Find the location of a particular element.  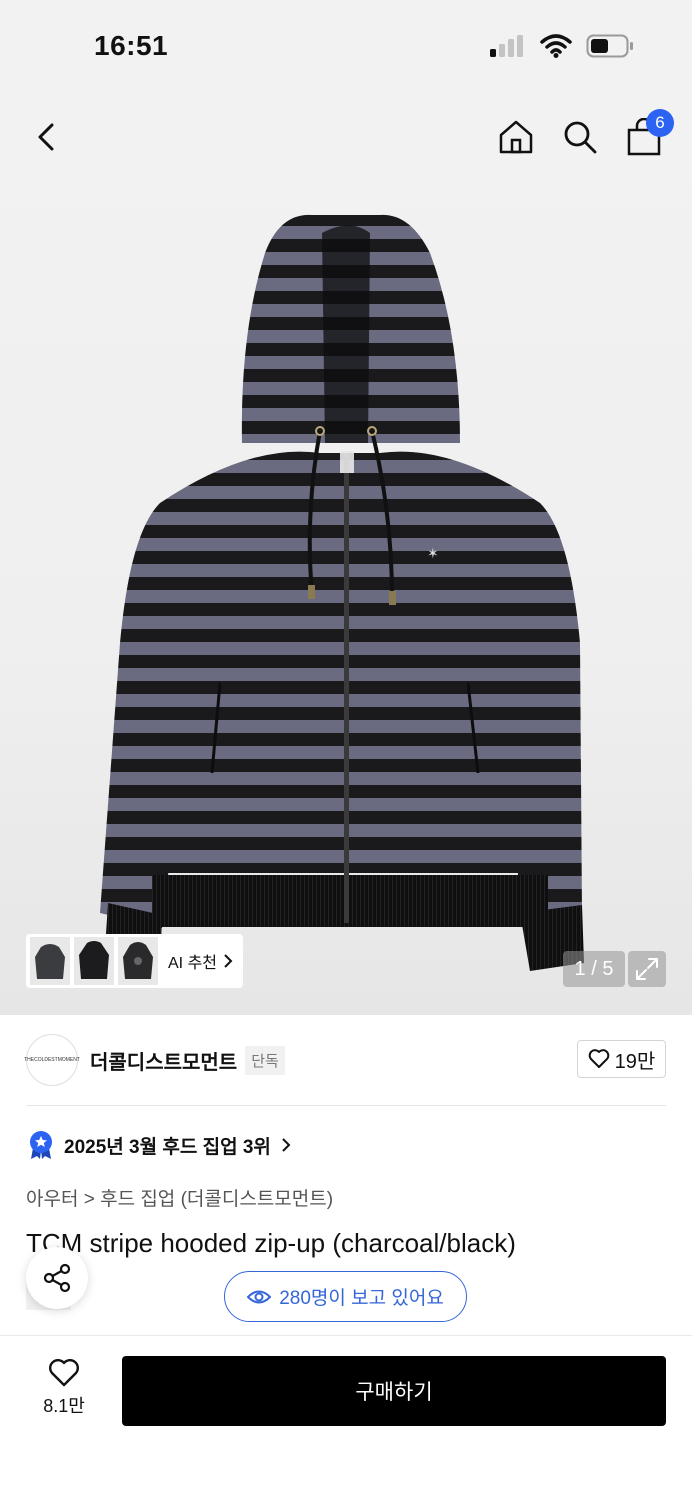

share-icon is located at coordinates (57, 1278).